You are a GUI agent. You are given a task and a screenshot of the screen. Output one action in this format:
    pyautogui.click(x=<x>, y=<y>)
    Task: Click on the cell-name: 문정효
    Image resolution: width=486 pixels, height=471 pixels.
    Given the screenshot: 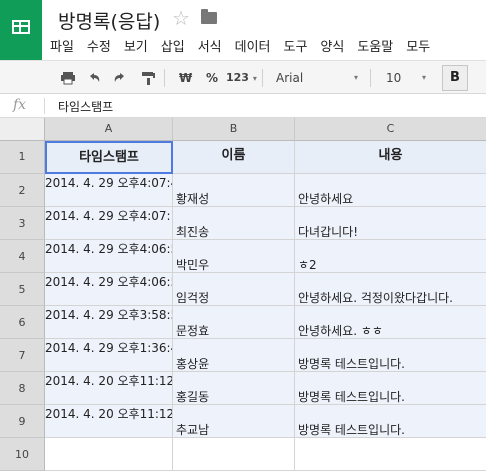 What is the action you would take?
    pyautogui.click(x=234, y=322)
    